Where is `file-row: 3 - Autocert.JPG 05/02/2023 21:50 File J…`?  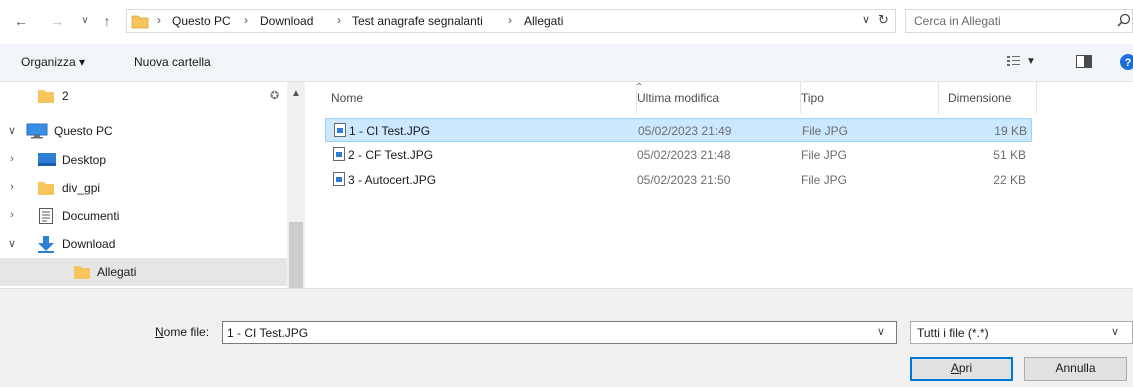
file-row: 3 - Autocert.JPG 05/02/2023 21:50 File J… is located at coordinates (678, 180).